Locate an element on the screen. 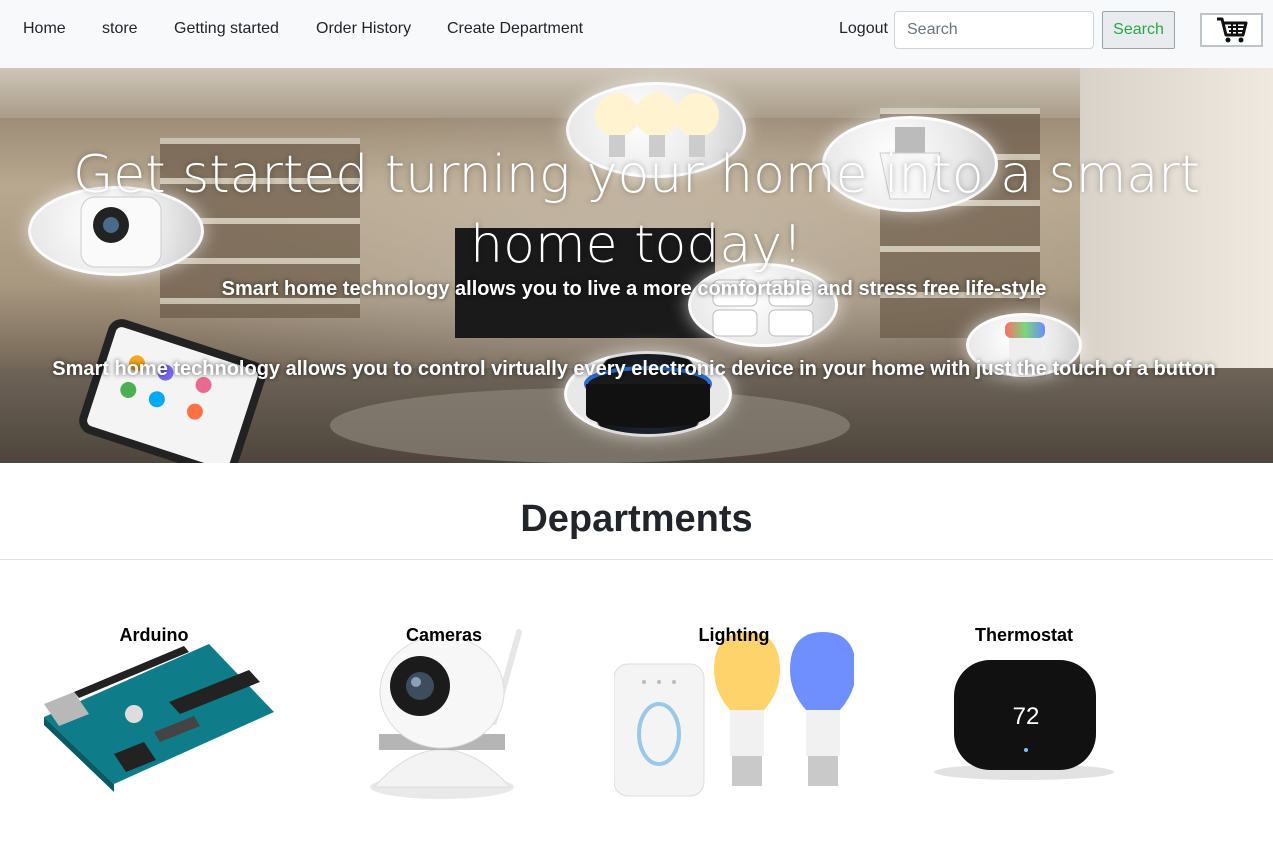 The width and height of the screenshot is (1273, 863). department-card-cameras: Cameras is located at coordinates (444, 722).